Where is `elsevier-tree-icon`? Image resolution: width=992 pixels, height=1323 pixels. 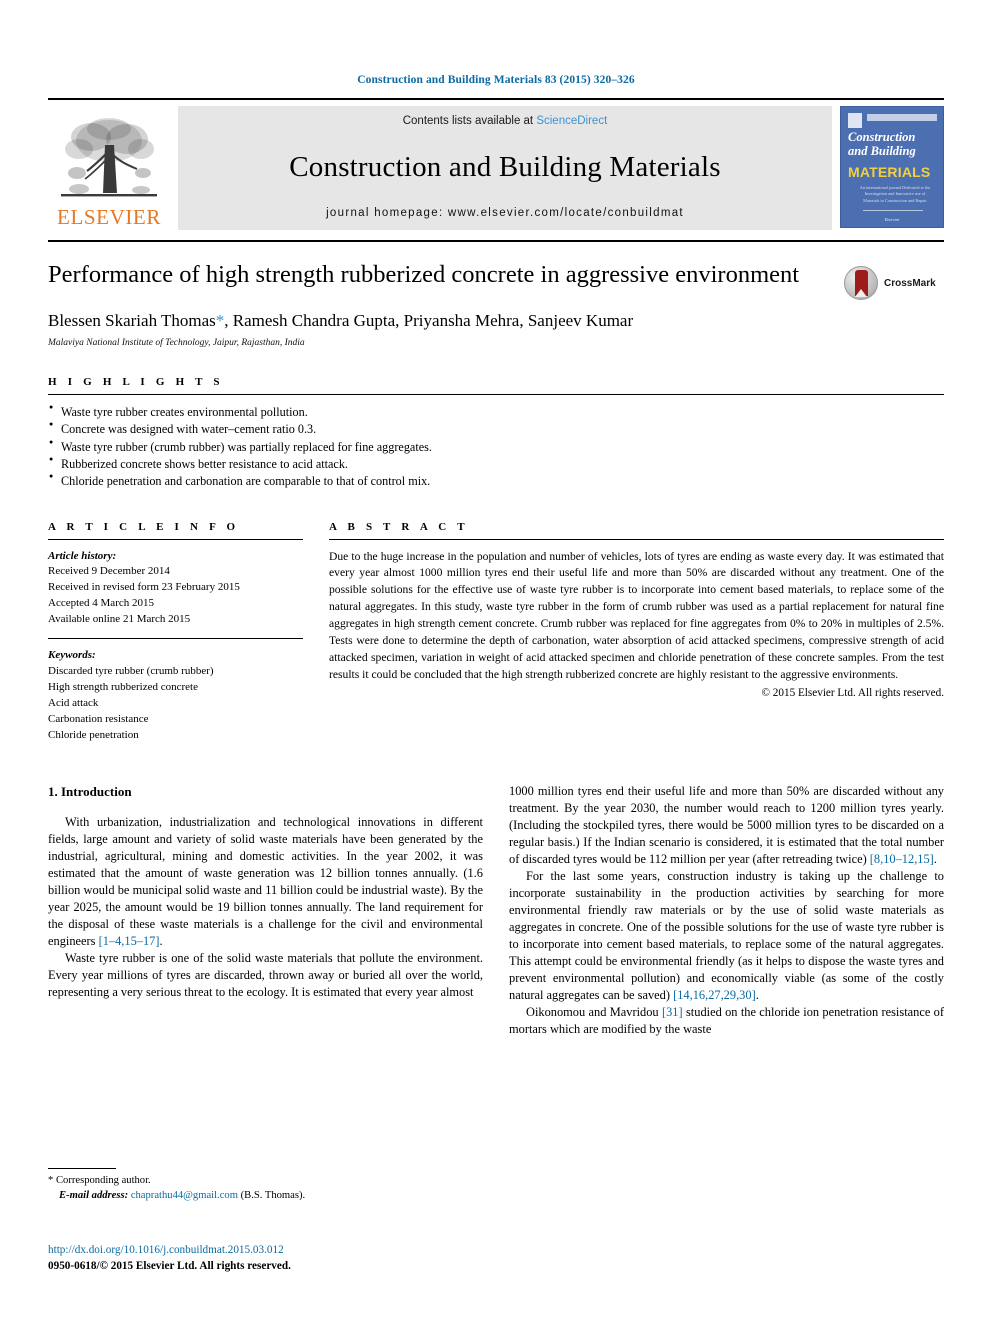
elsevier-tree-icon is located at coordinates (109, 157).